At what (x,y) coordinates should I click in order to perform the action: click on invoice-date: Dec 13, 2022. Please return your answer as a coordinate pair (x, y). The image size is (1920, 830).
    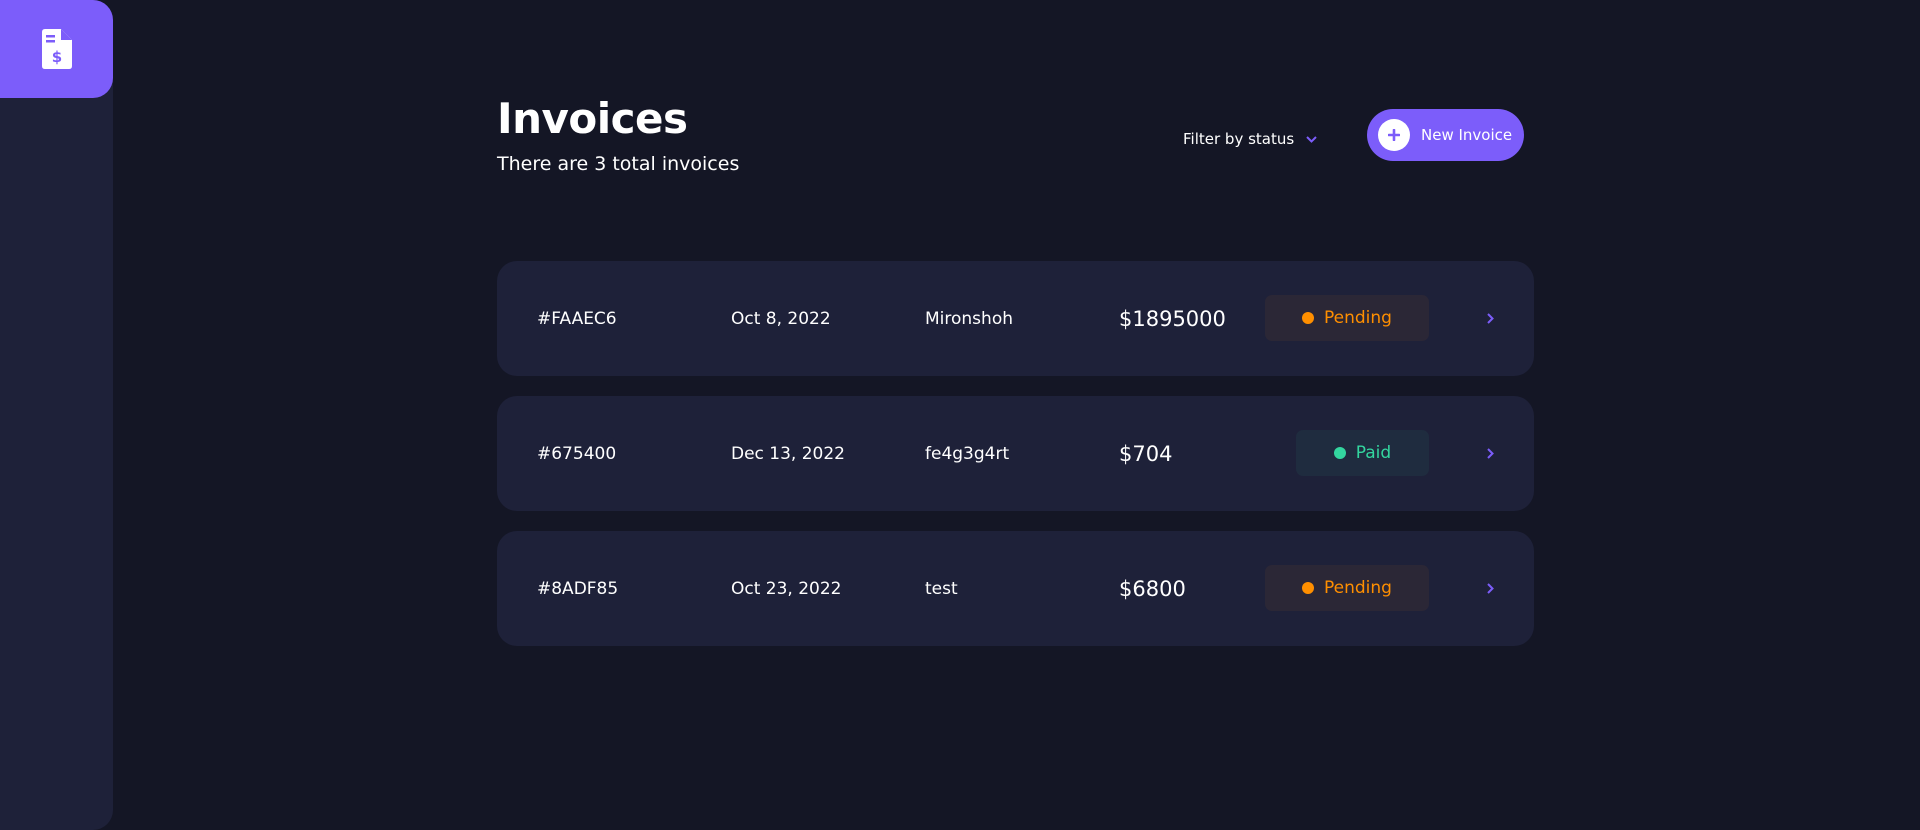
    Looking at the image, I should click on (788, 453).